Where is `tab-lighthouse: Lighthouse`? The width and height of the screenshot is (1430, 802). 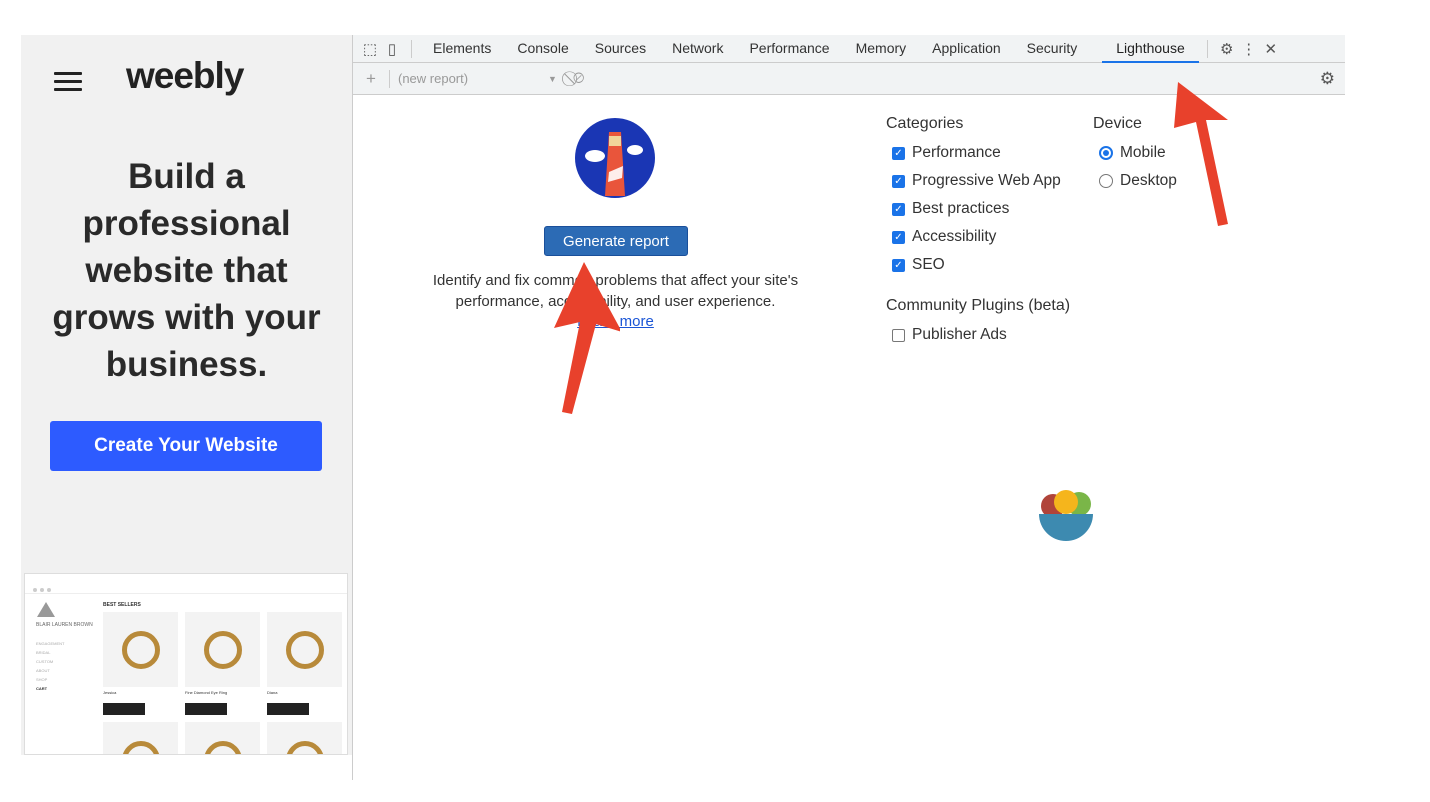
tab-lighthouse: Lighthouse is located at coordinates (1150, 49).